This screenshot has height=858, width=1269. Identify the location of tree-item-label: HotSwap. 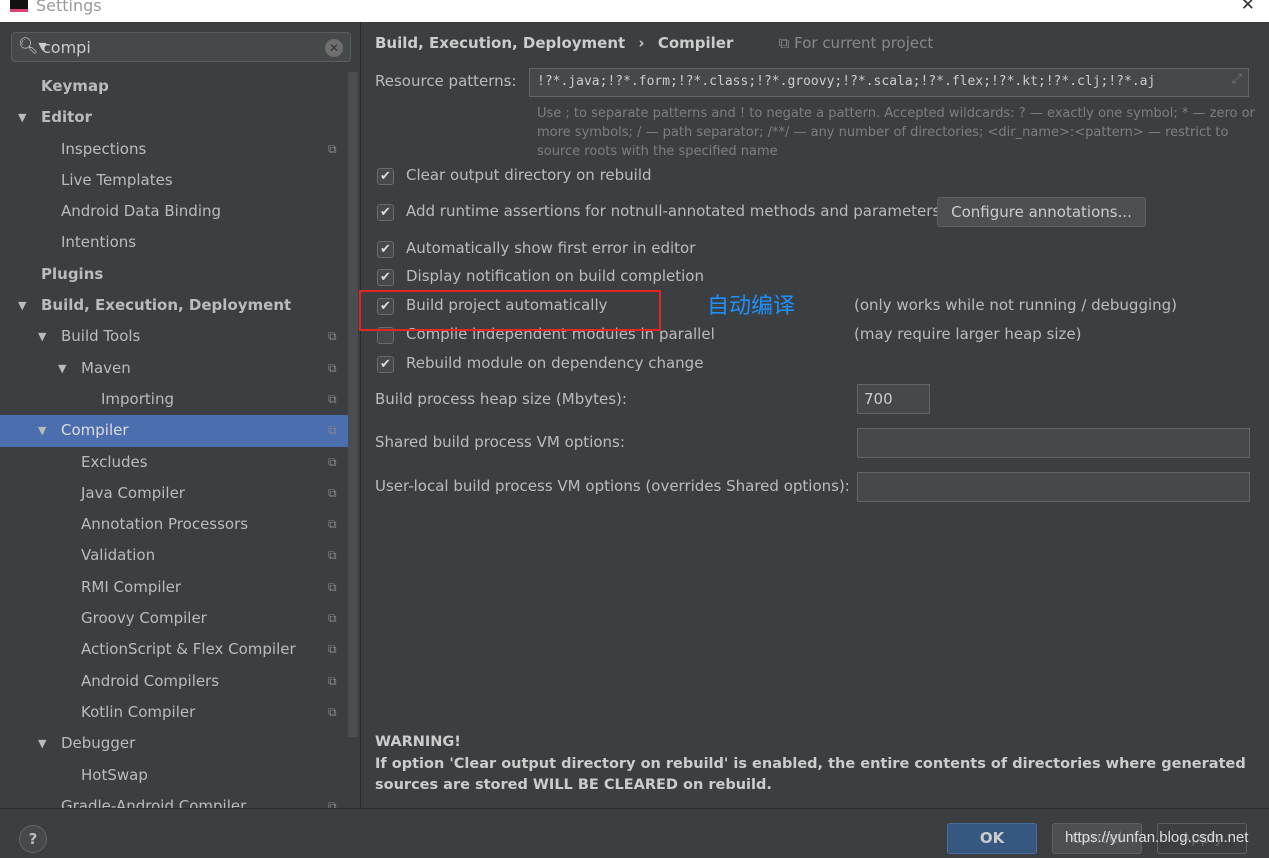
(114, 774).